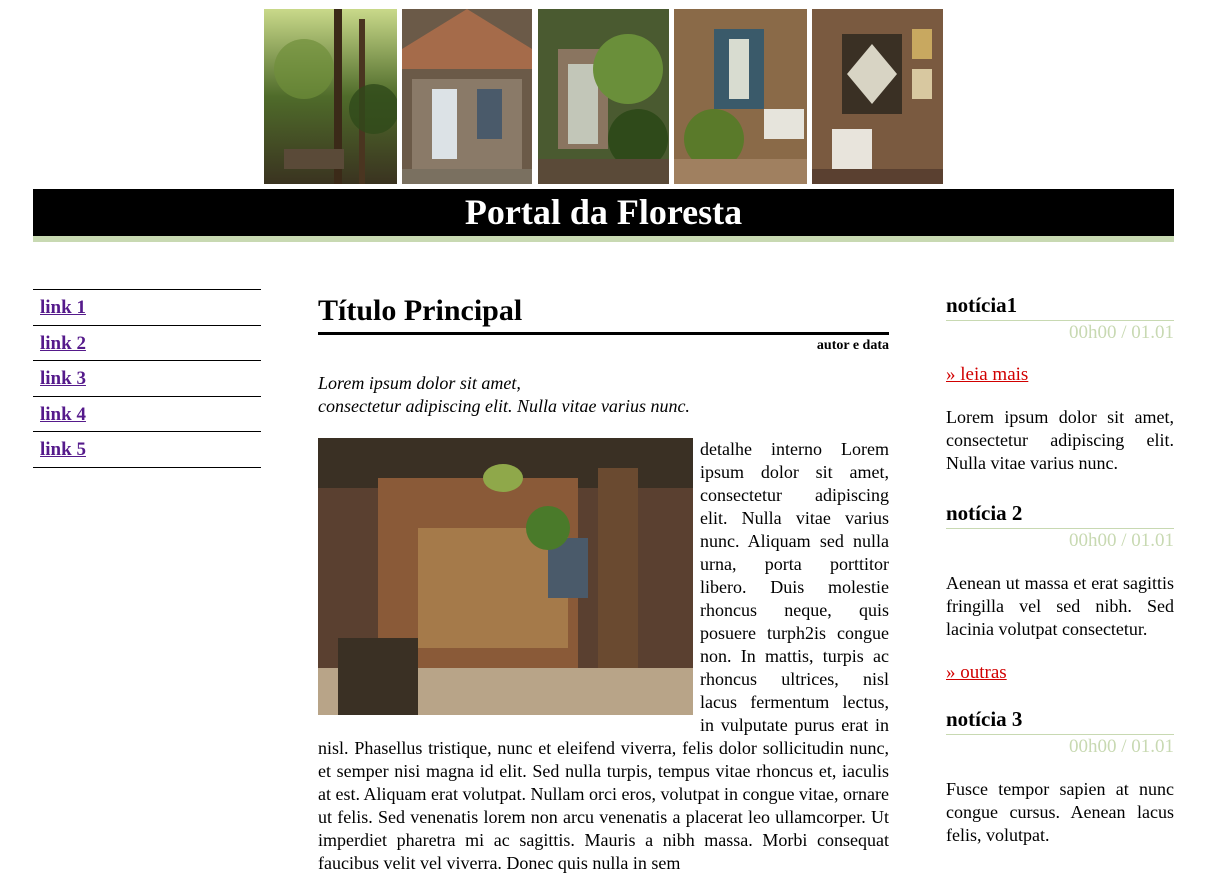 This screenshot has height=892, width=1222. Describe the element at coordinates (63, 449) in the screenshot. I see `nav-link-5: link 5` at that location.